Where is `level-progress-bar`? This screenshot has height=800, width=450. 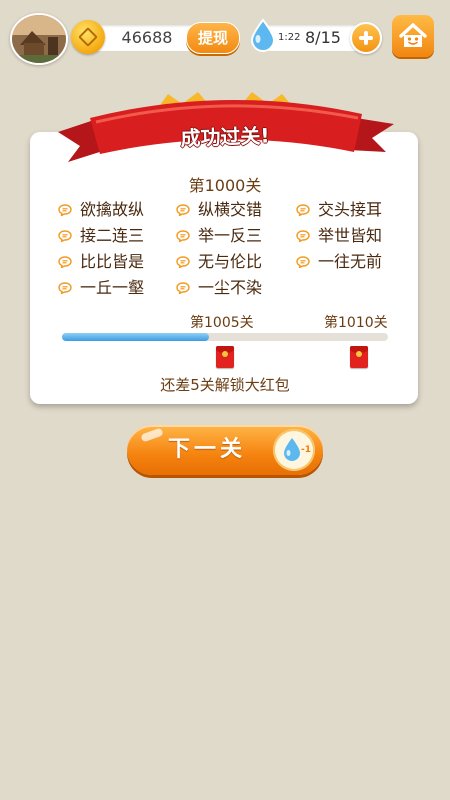 level-progress-bar is located at coordinates (225, 337).